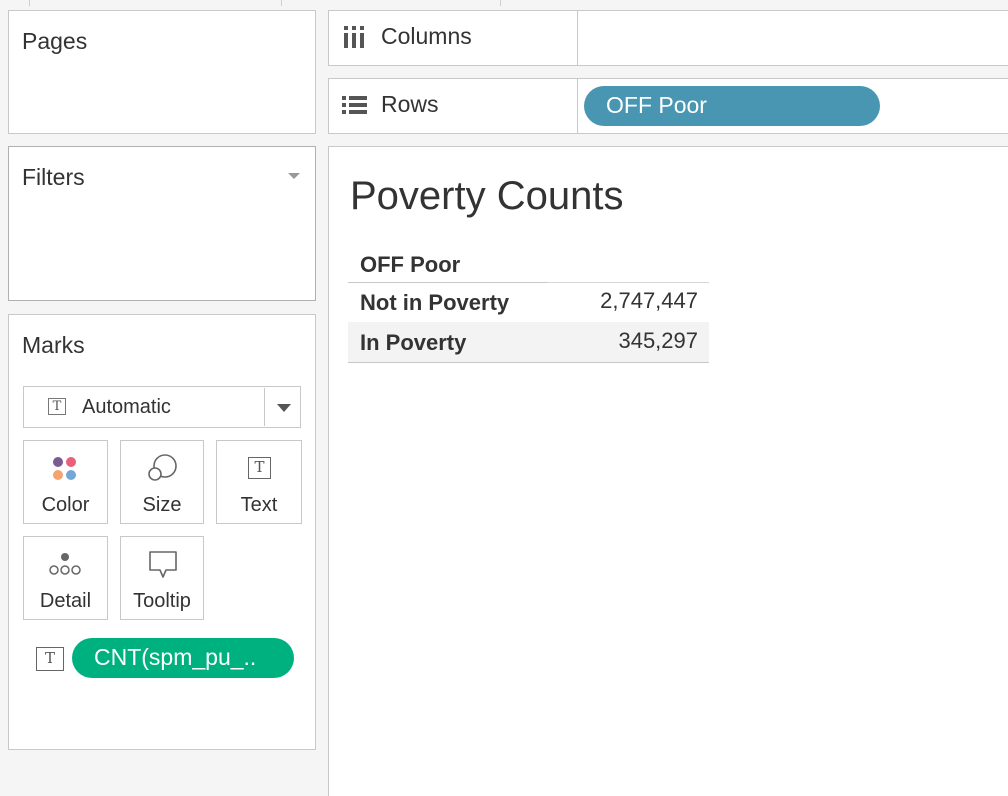 The width and height of the screenshot is (1008, 796). I want to click on sheet-title: Poverty Counts, so click(487, 196).